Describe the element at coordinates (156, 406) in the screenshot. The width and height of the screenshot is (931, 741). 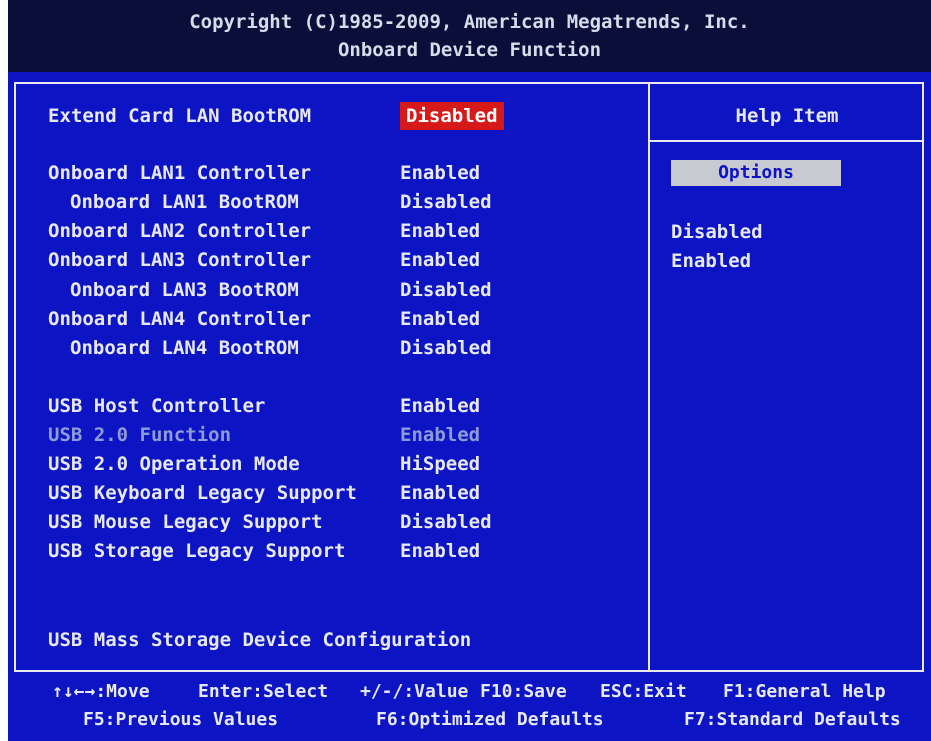
I see `setting-label-usb-host-controller: USB Host Controller` at that location.